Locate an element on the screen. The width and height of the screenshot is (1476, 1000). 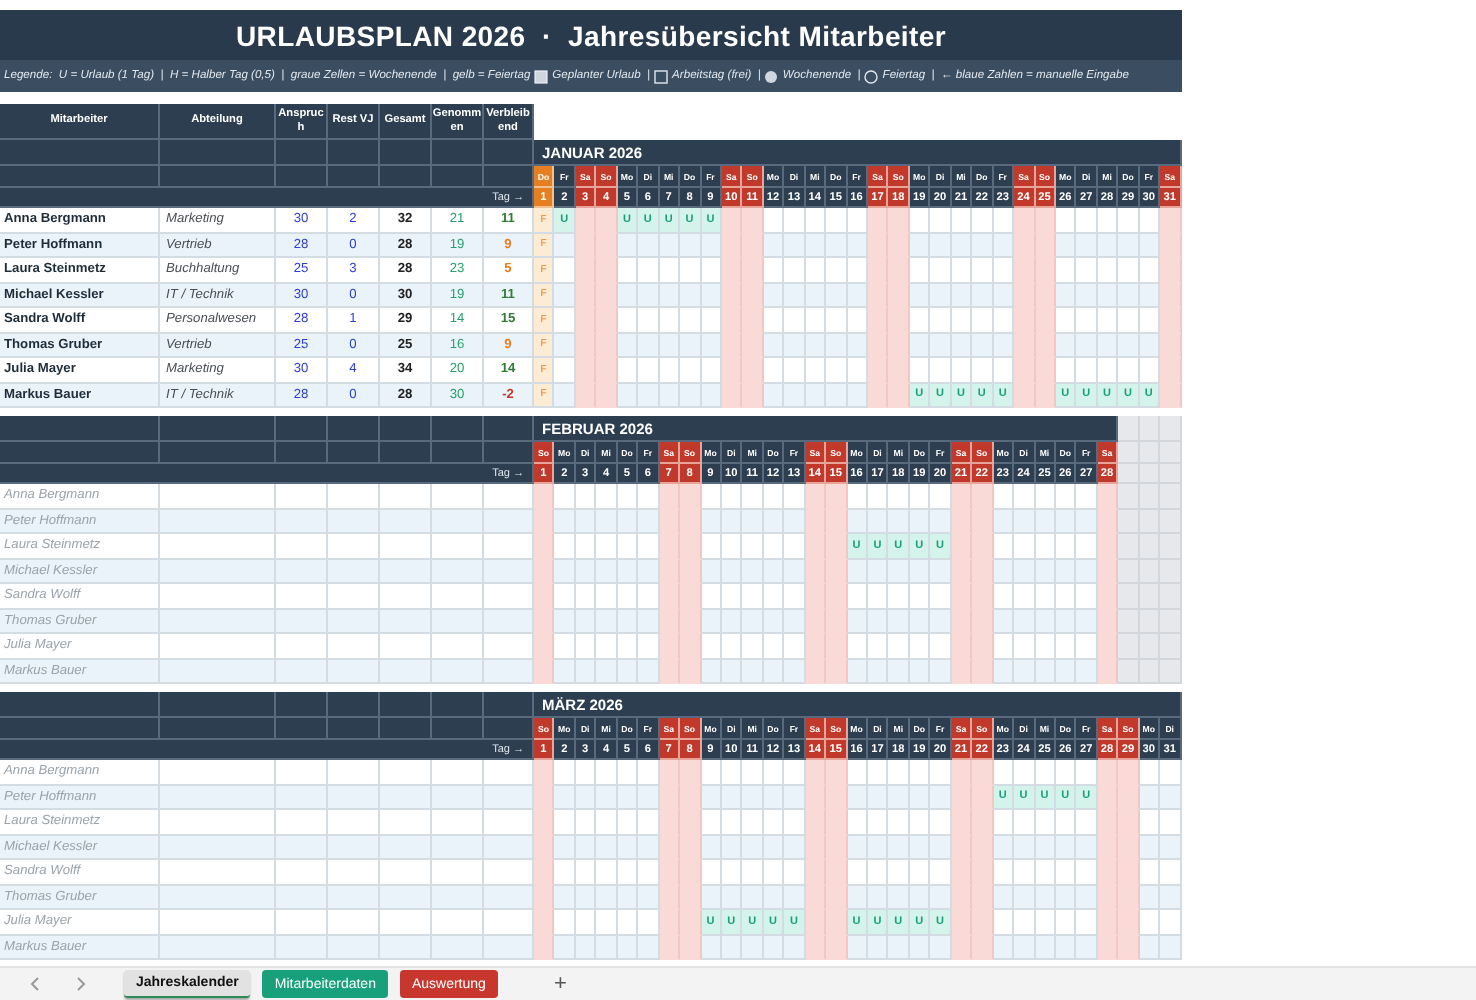
add-sheet-button: + is located at coordinates (560, 984).